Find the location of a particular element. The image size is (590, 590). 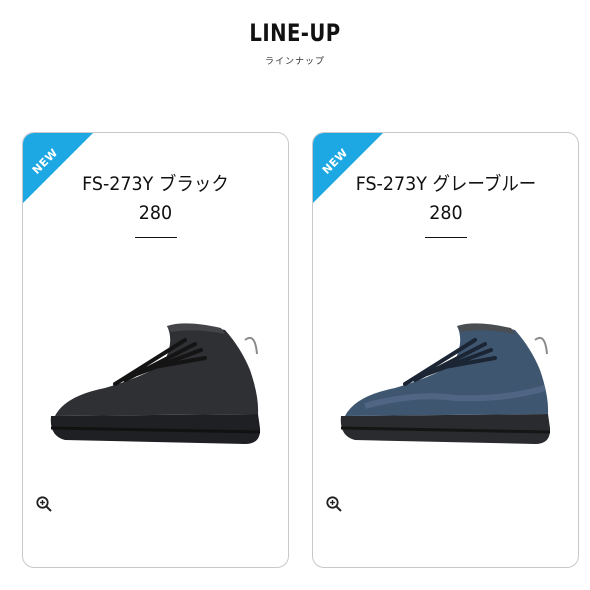

page-title: LINE-UP is located at coordinates (295, 33).